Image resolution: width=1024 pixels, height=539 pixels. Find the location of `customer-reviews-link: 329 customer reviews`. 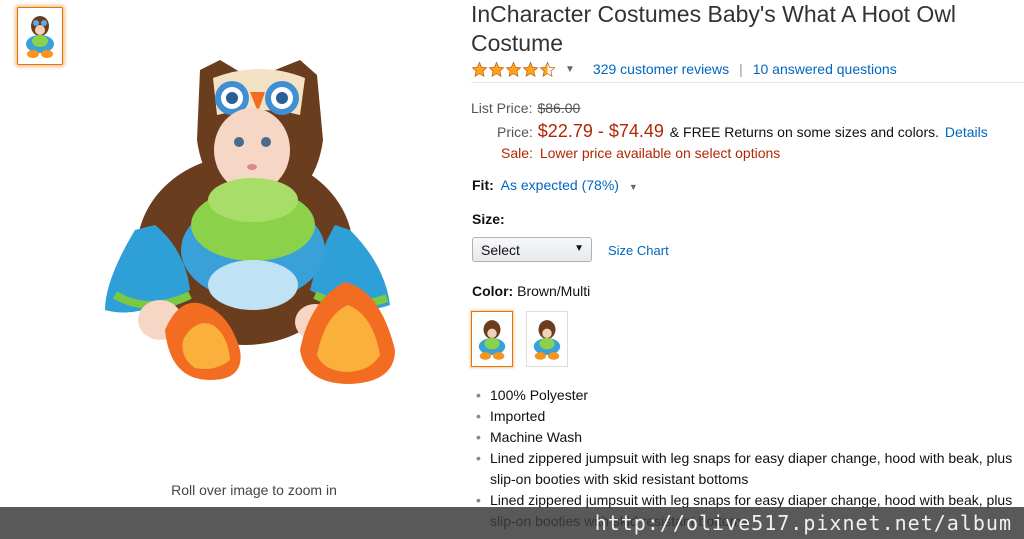

customer-reviews-link: 329 customer reviews is located at coordinates (661, 69).